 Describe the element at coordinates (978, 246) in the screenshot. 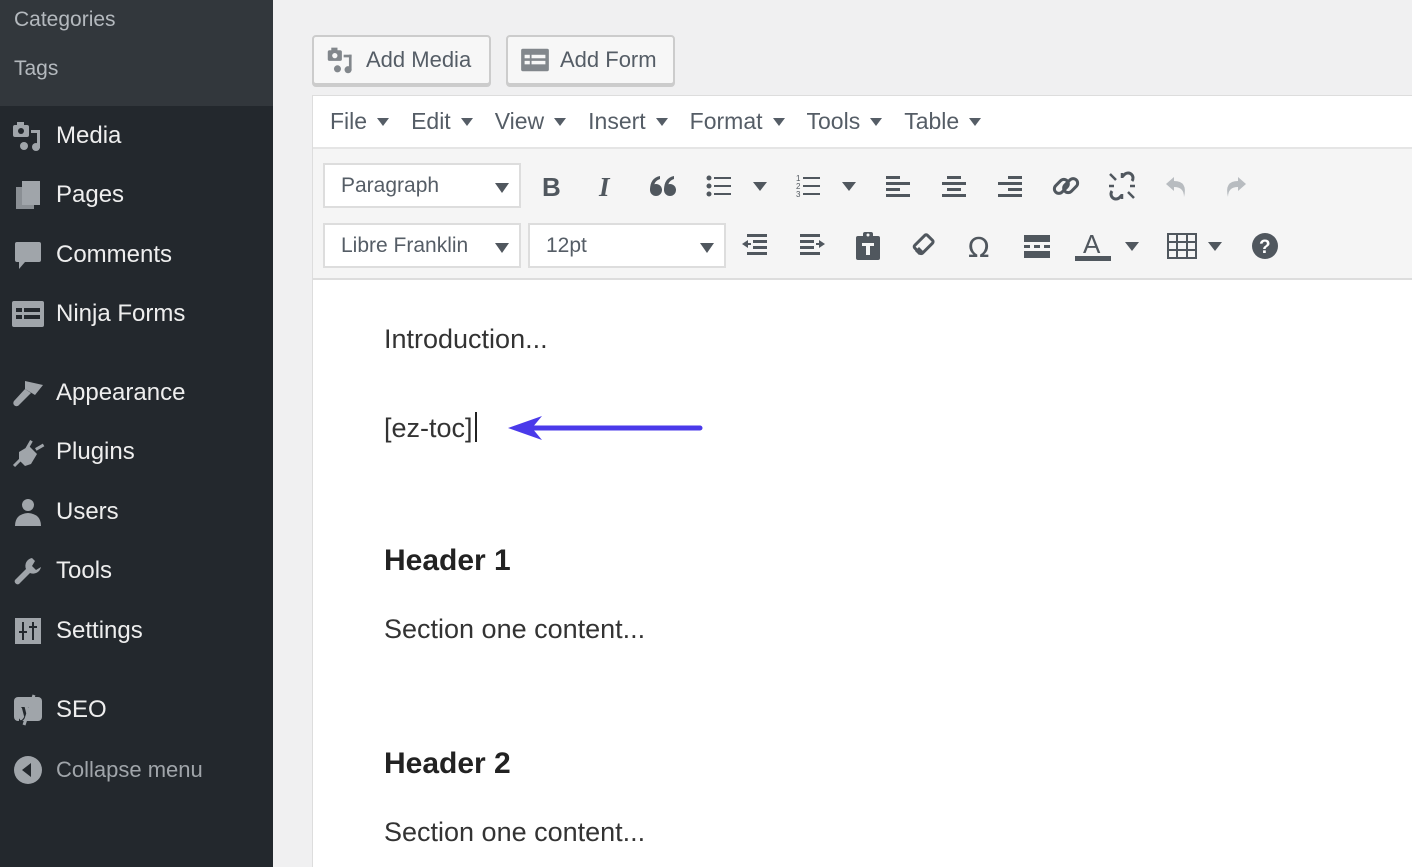

I see `omega-icon: Ω` at that location.